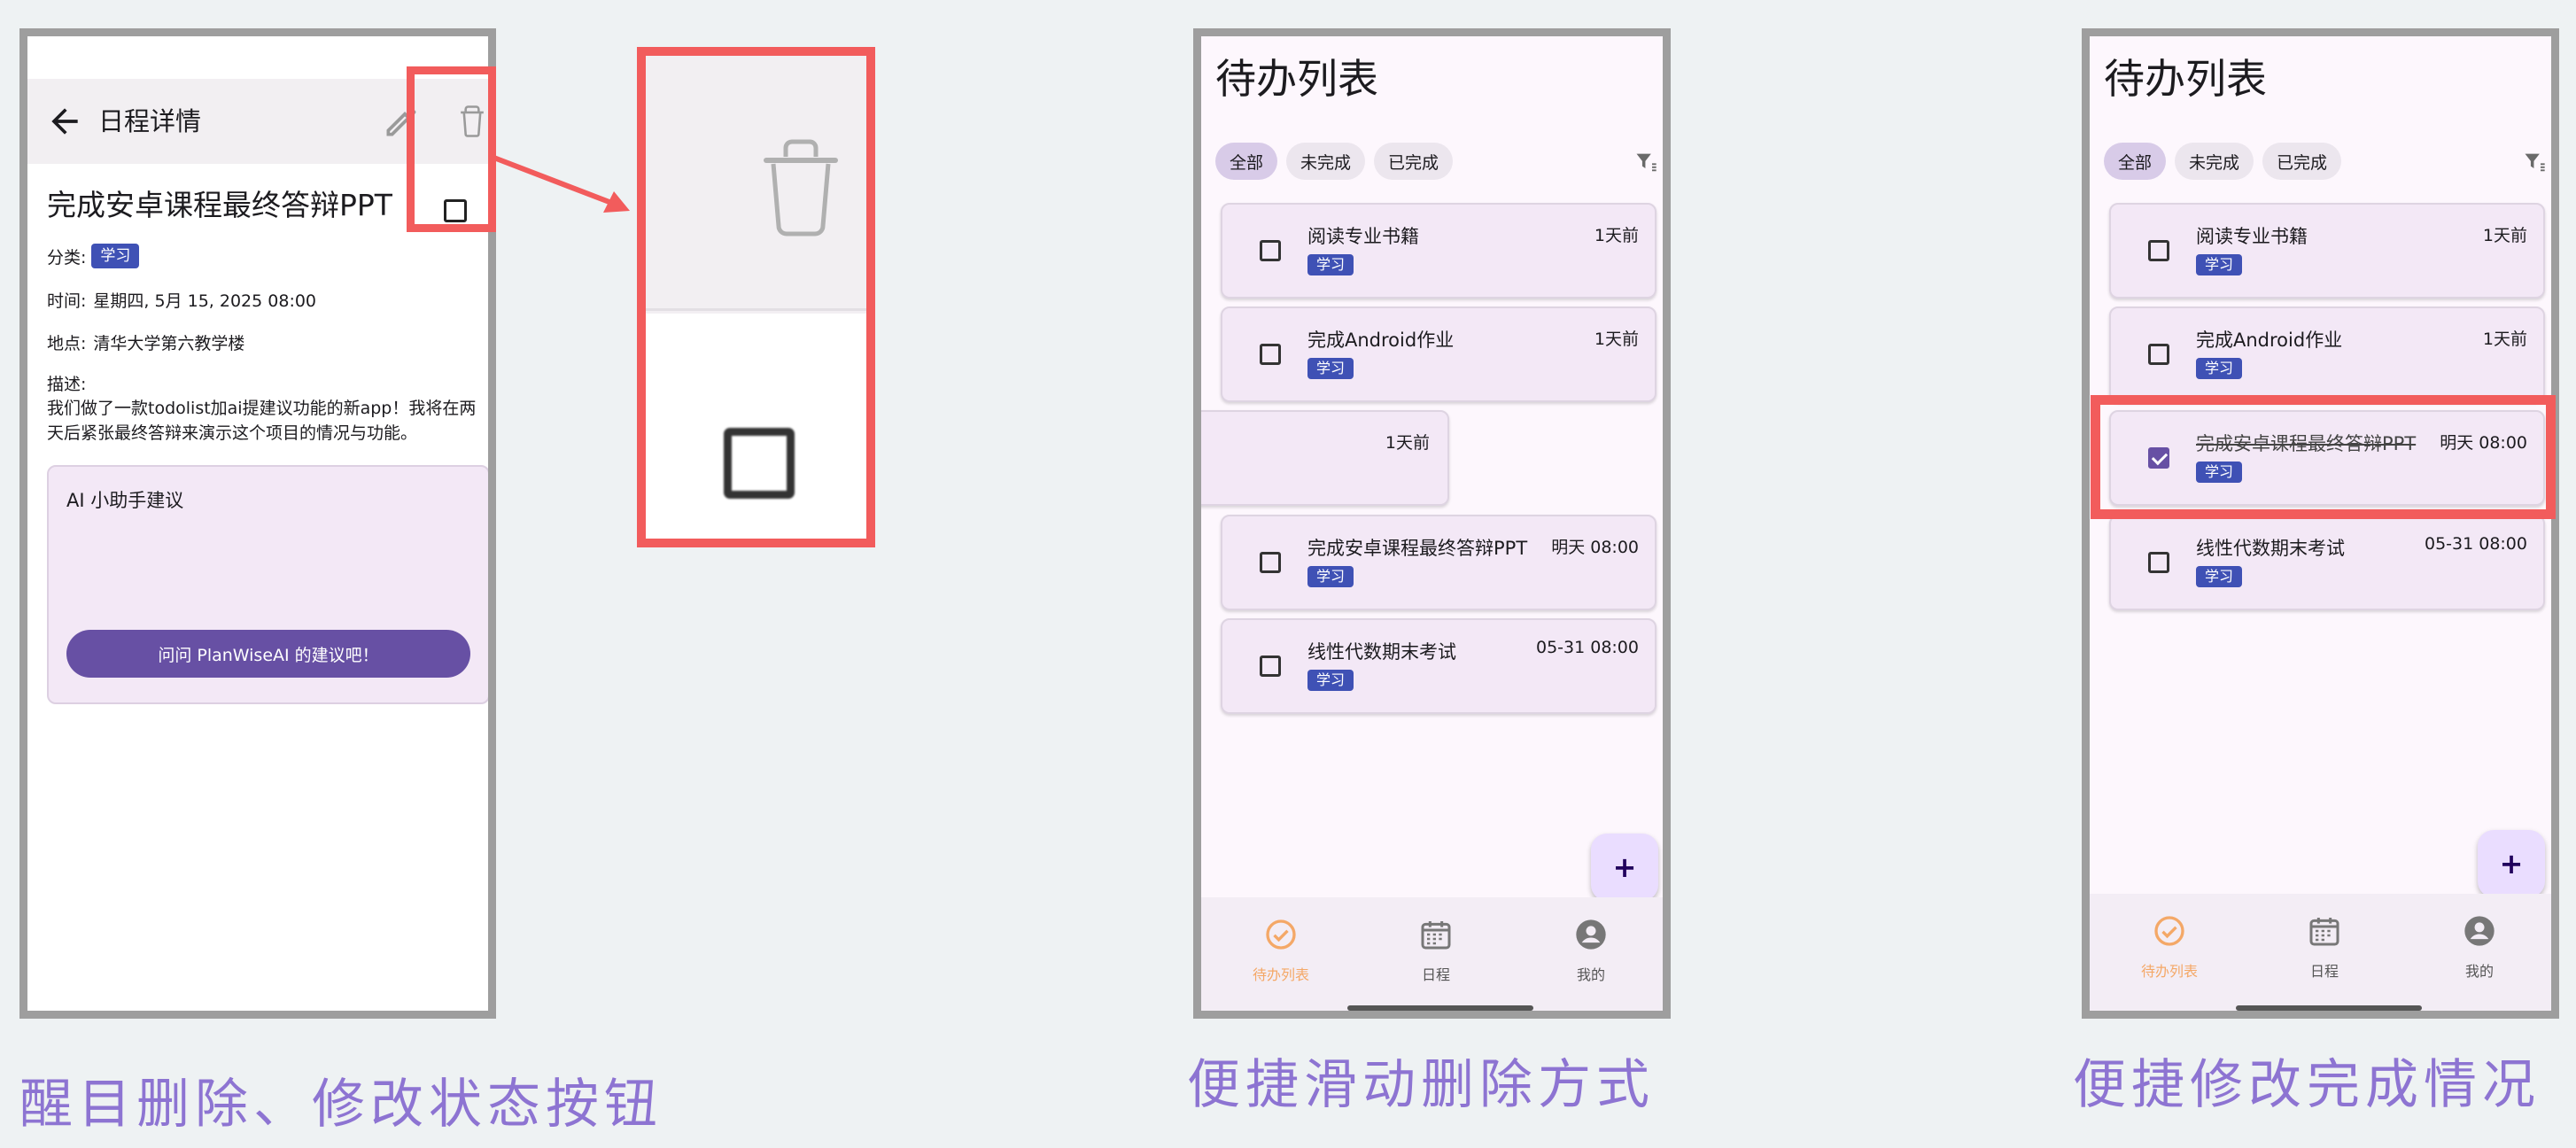 The height and width of the screenshot is (1148, 2576). What do you see at coordinates (67, 257) in the screenshot?
I see `category-label: 分类:` at bounding box center [67, 257].